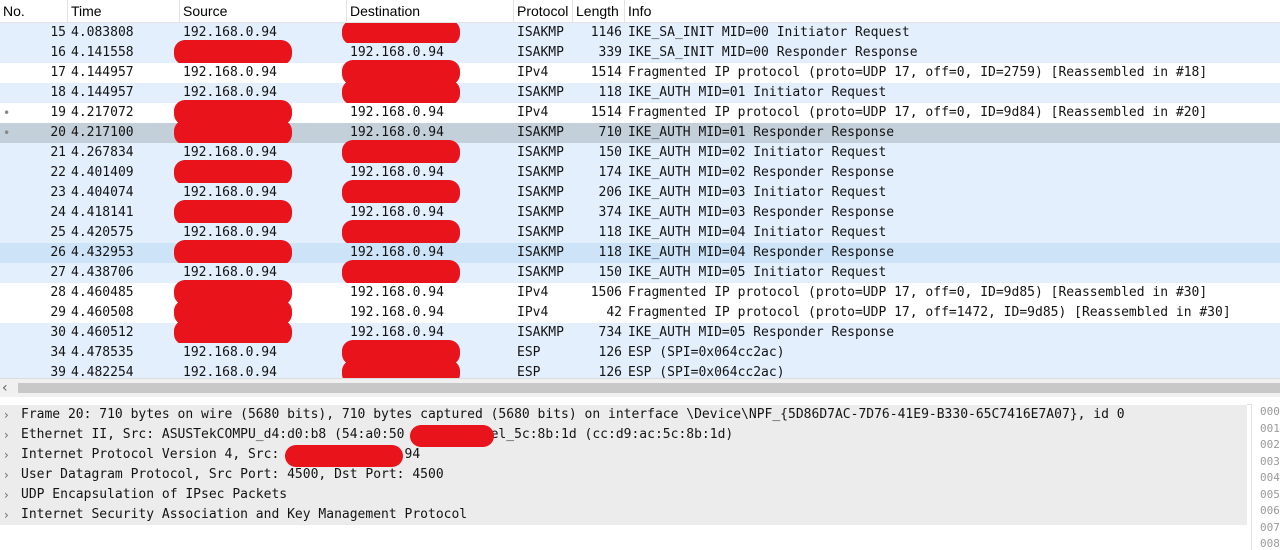  What do you see at coordinates (58, 212) in the screenshot?
I see `packet-number: 24` at bounding box center [58, 212].